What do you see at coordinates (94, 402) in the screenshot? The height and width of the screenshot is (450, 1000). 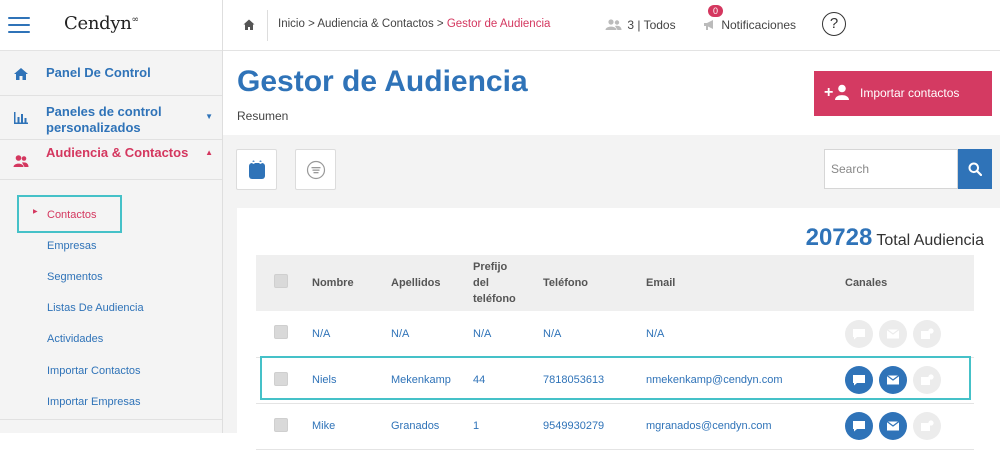 I see `sidebar-subitem-importar-empresas: Importar Empresas` at bounding box center [94, 402].